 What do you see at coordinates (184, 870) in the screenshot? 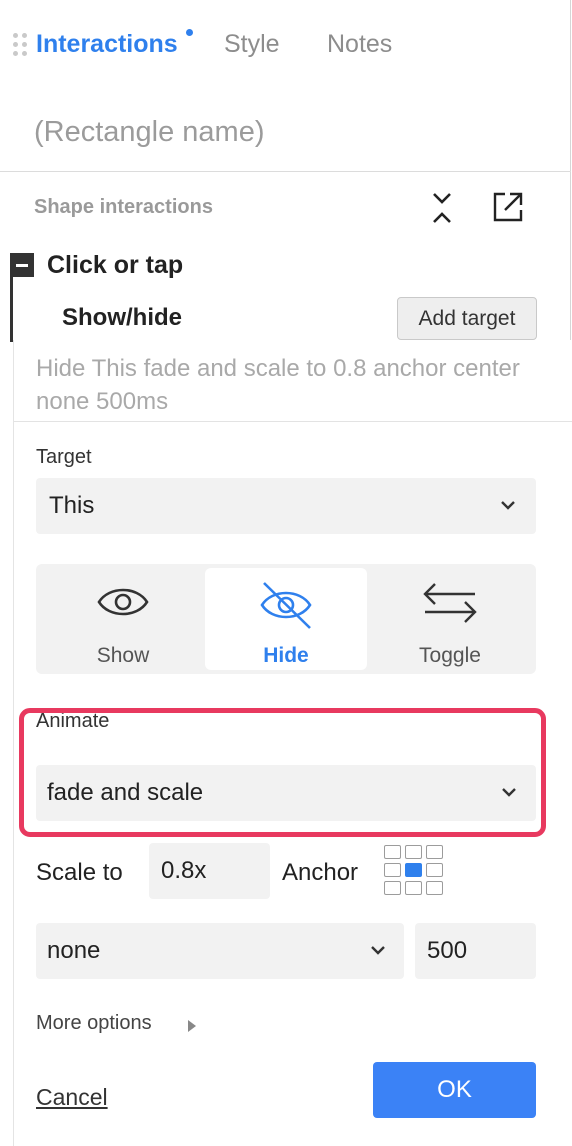
I see `scale-input-value: 0.8x` at bounding box center [184, 870].